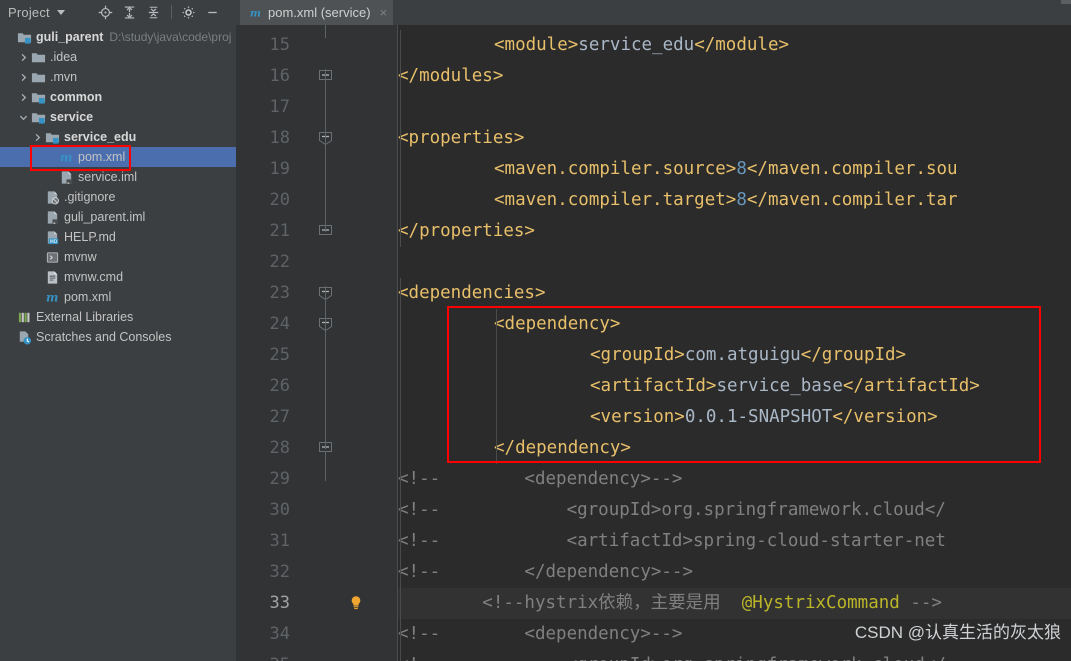  What do you see at coordinates (52, 257) in the screenshot?
I see `script-icon` at bounding box center [52, 257].